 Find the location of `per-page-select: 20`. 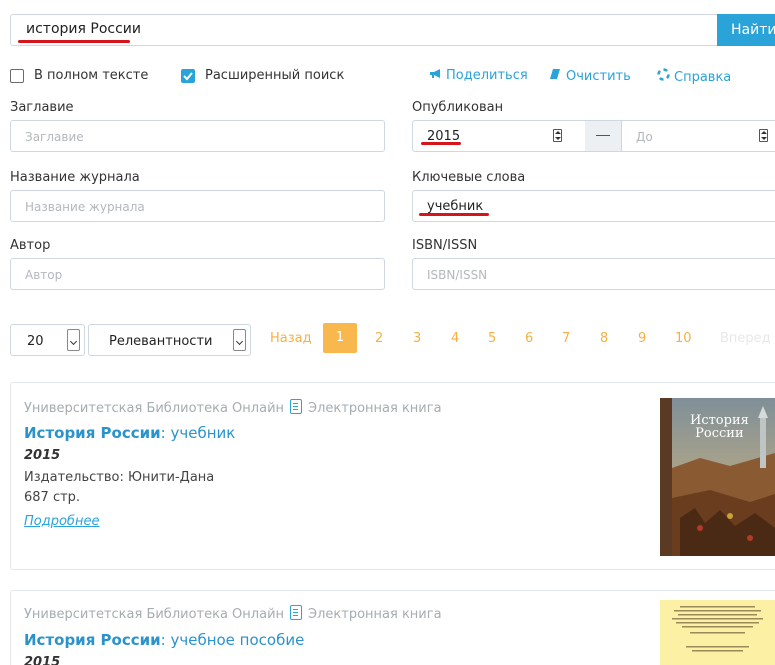

per-page-select: 20 is located at coordinates (47, 340).